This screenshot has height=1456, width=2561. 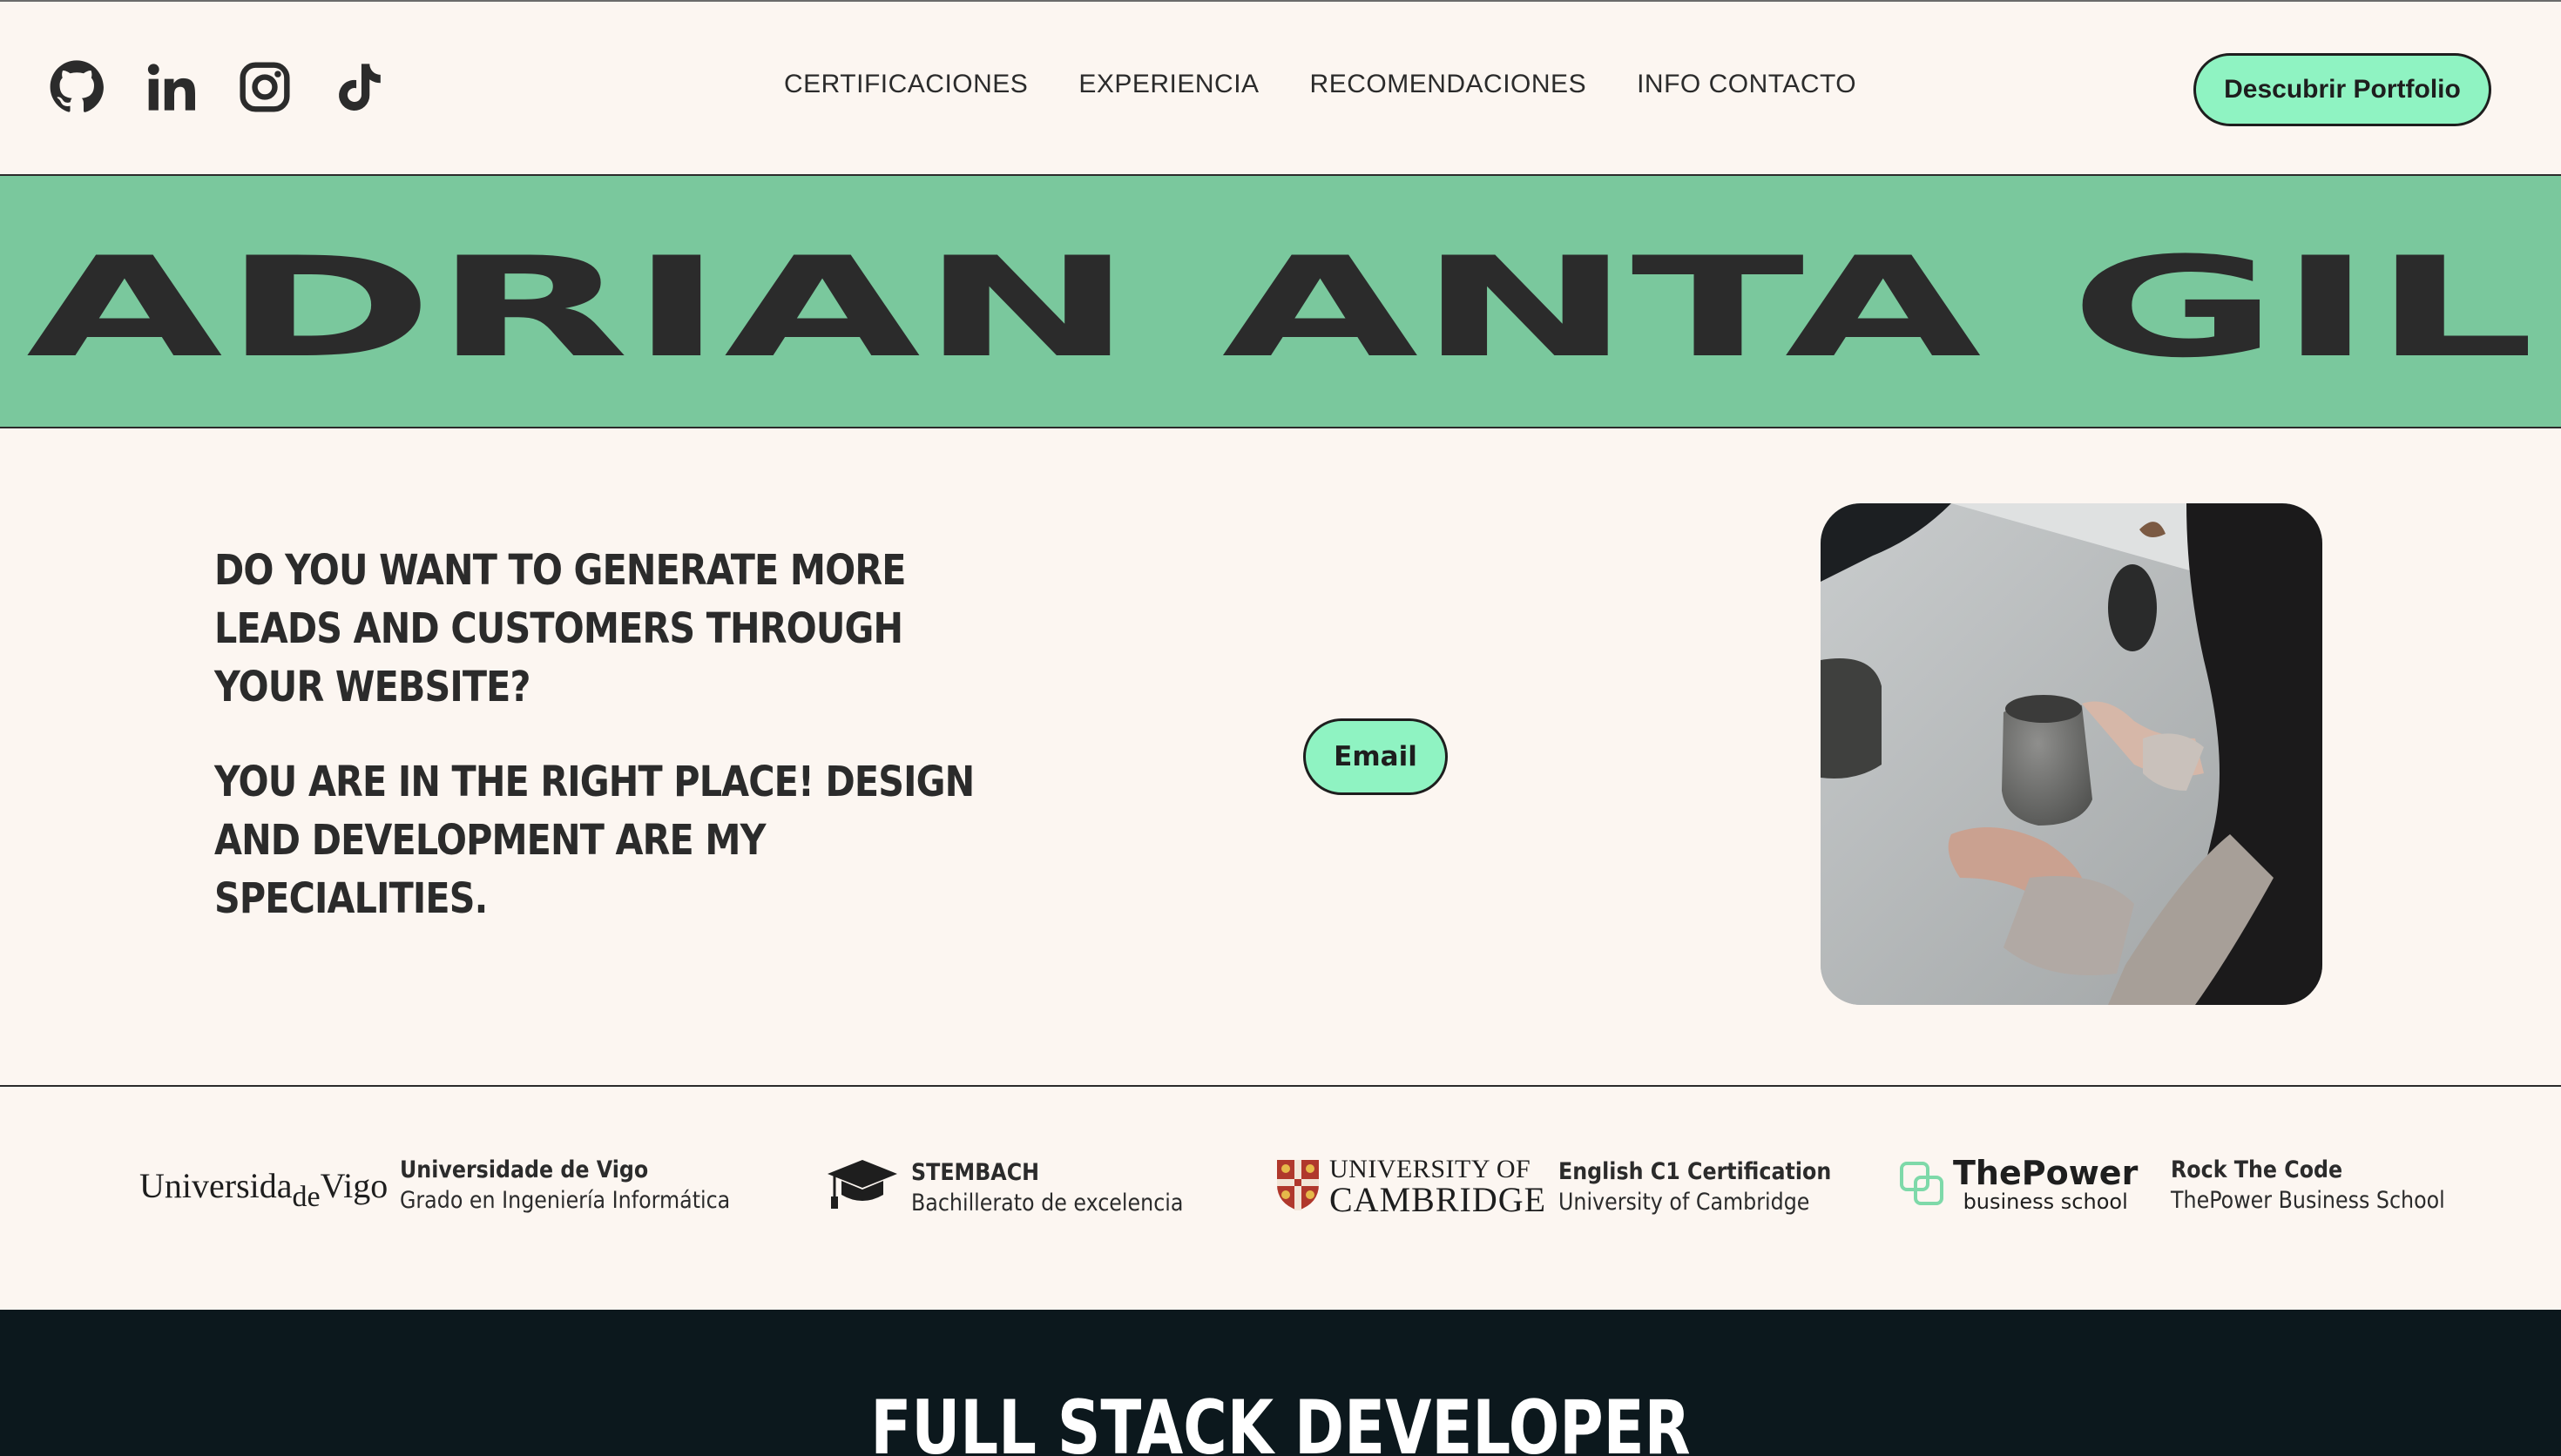 What do you see at coordinates (1438, 1199) in the screenshot?
I see `cambridge-logo-line2: CAMBRIDGE` at bounding box center [1438, 1199].